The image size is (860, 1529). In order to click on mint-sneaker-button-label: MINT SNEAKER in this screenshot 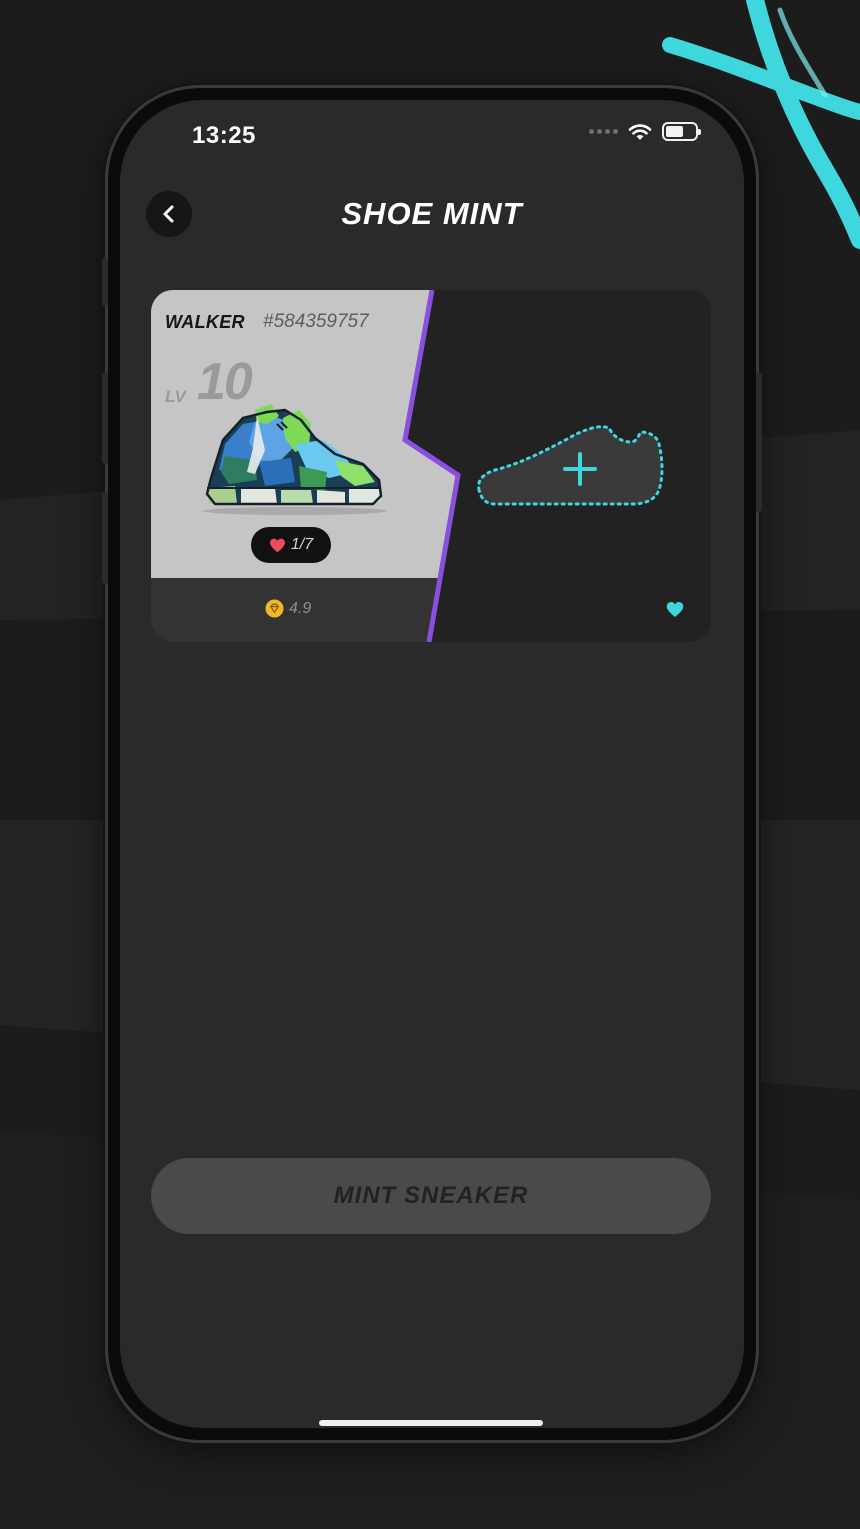, I will do `click(431, 1195)`.